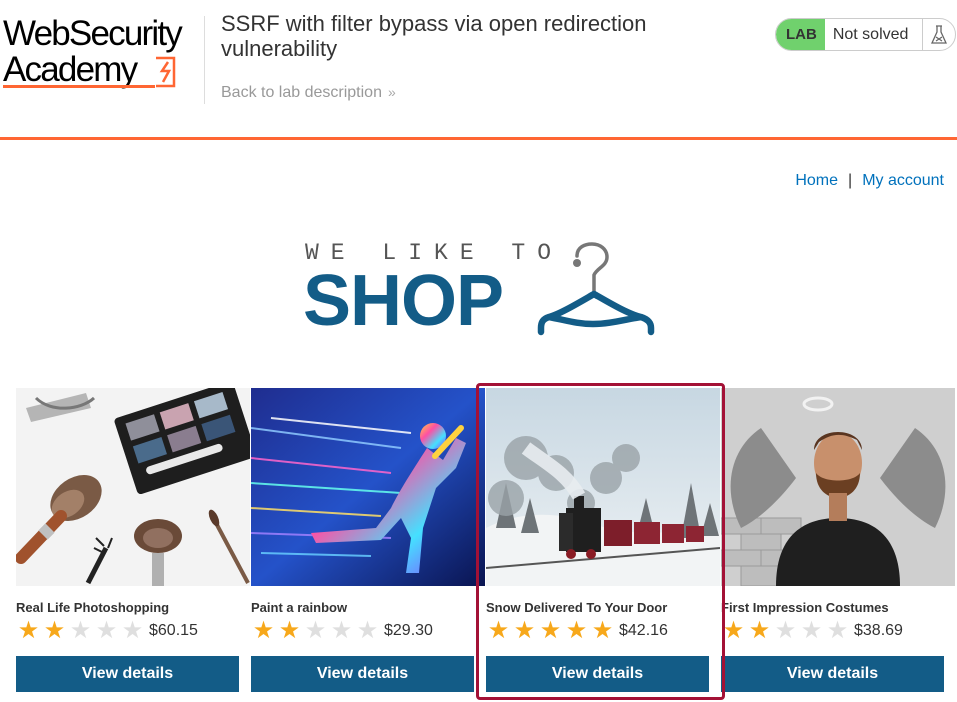 The image size is (957, 702). What do you see at coordinates (874, 34) in the screenshot?
I see `lab-status-text: Not solved` at bounding box center [874, 34].